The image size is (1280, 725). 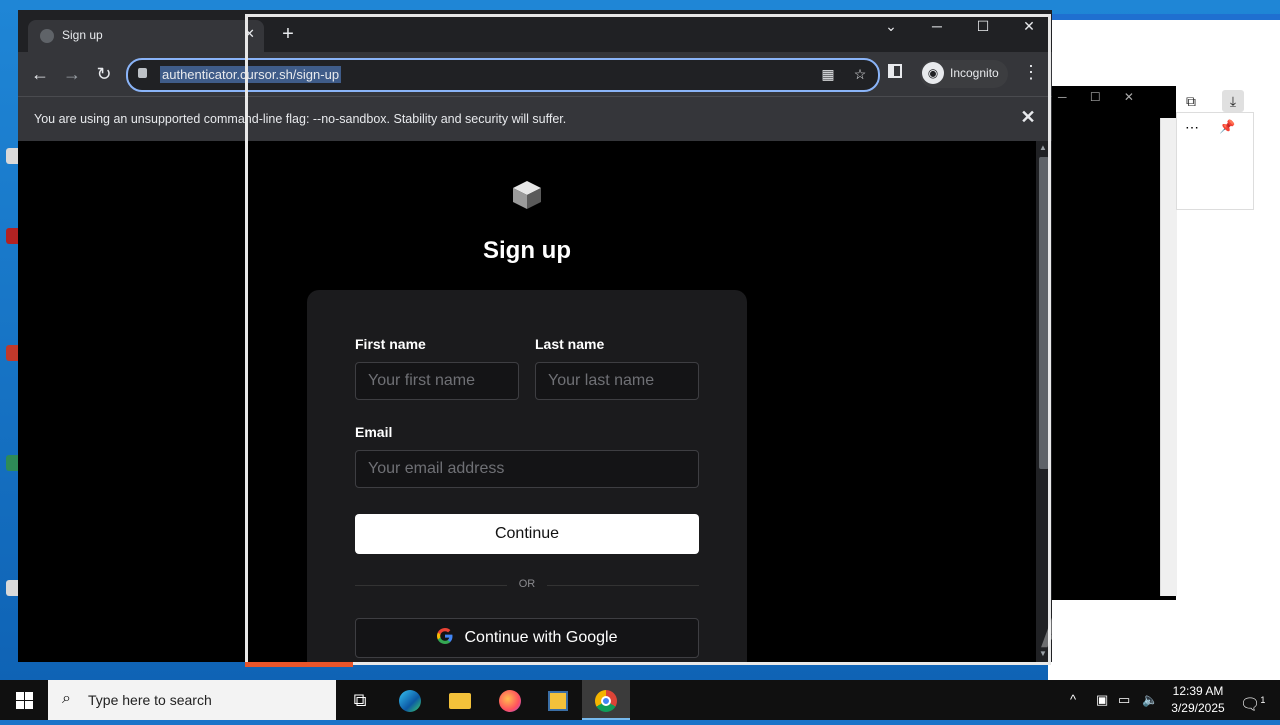 What do you see at coordinates (558, 700) in the screenshot?
I see `app-icon` at bounding box center [558, 700].